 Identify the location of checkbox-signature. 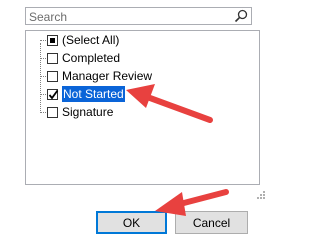
(52, 112).